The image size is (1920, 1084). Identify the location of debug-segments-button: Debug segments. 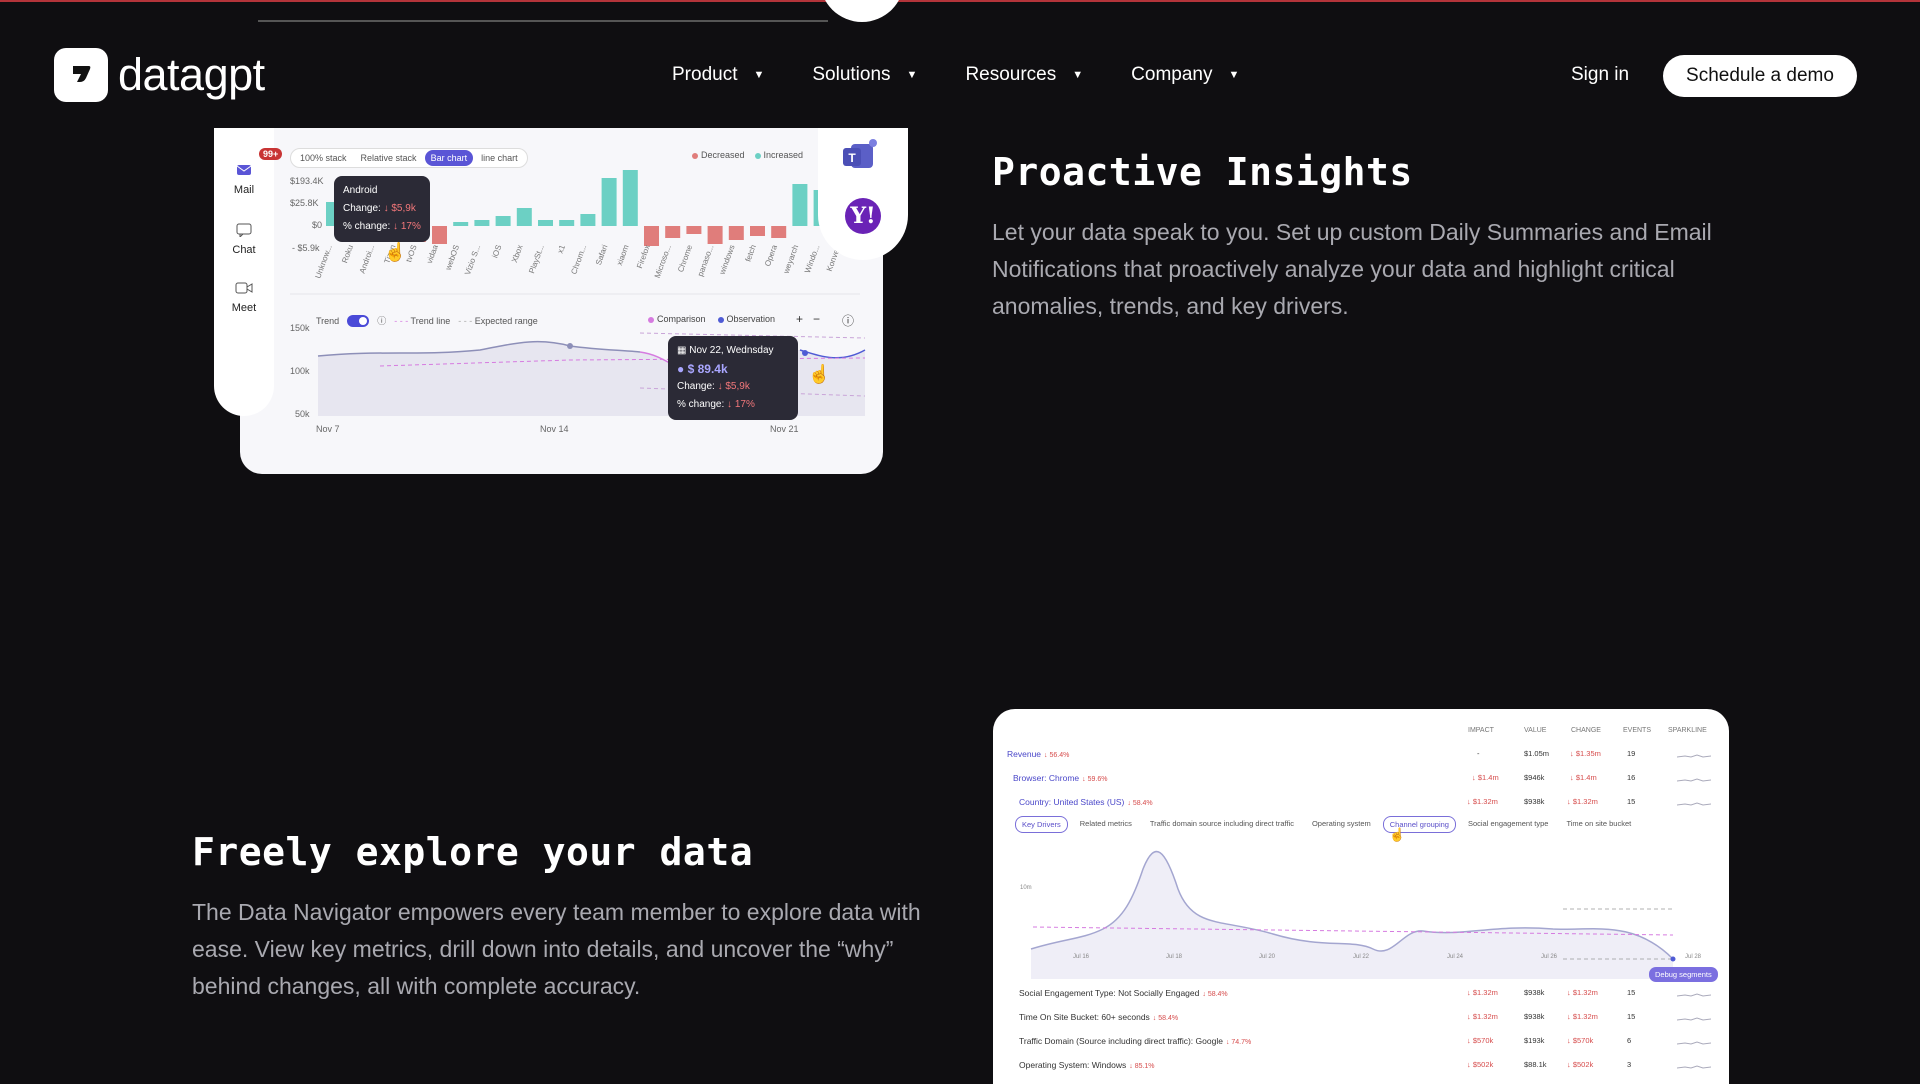
(1683, 974).